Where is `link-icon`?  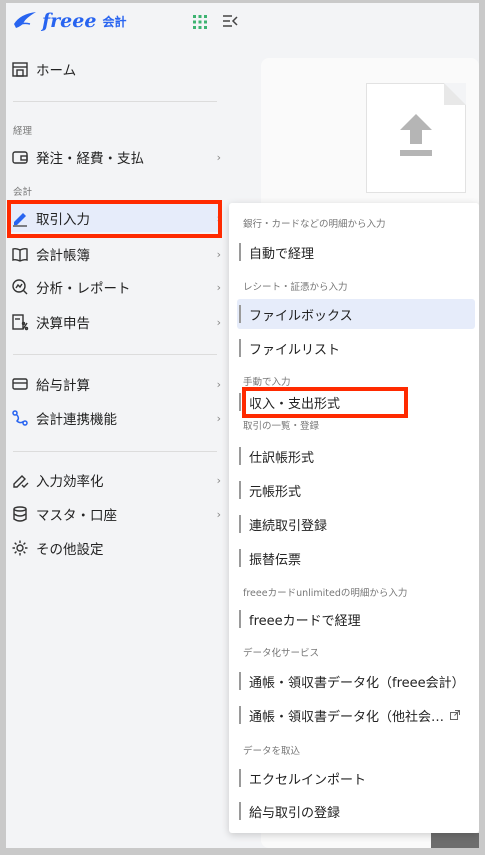
link-icon is located at coordinates (20, 418).